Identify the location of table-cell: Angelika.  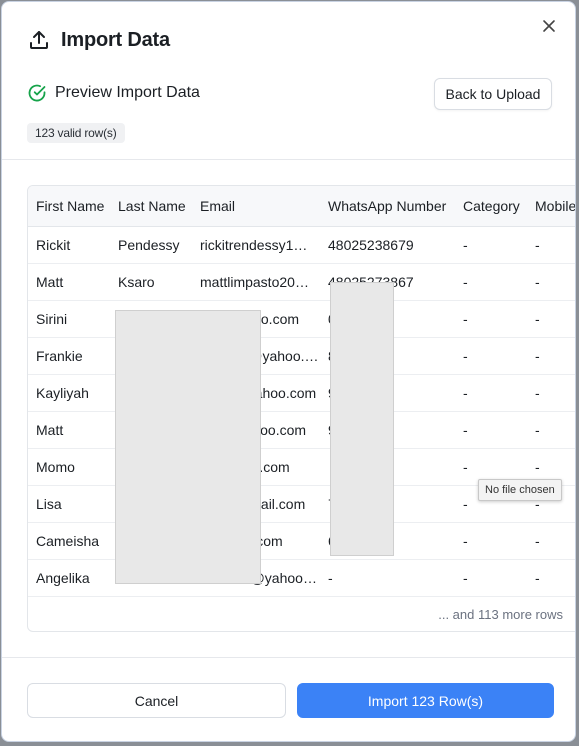
(69, 578).